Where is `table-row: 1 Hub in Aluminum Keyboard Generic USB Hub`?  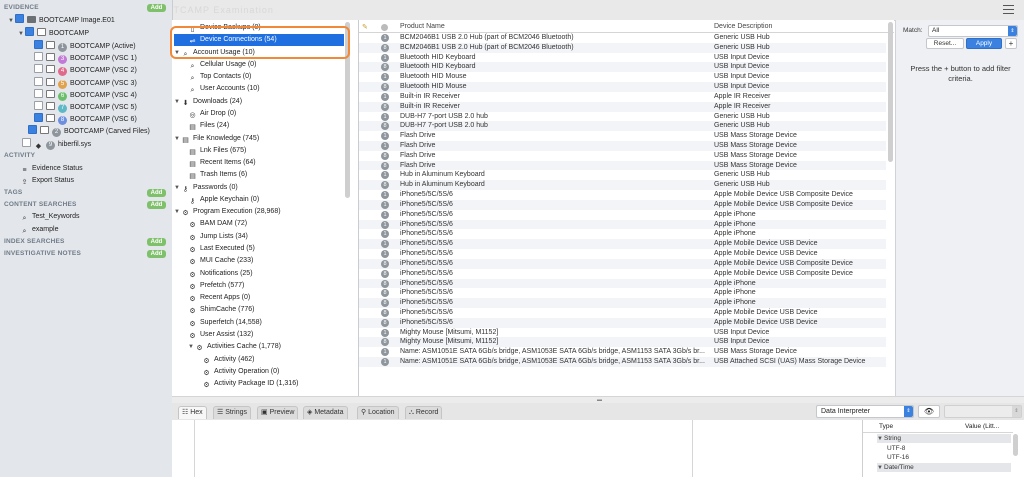 table-row: 1 Hub in Aluminum Keyboard Generic USB Hub is located at coordinates (622, 175).